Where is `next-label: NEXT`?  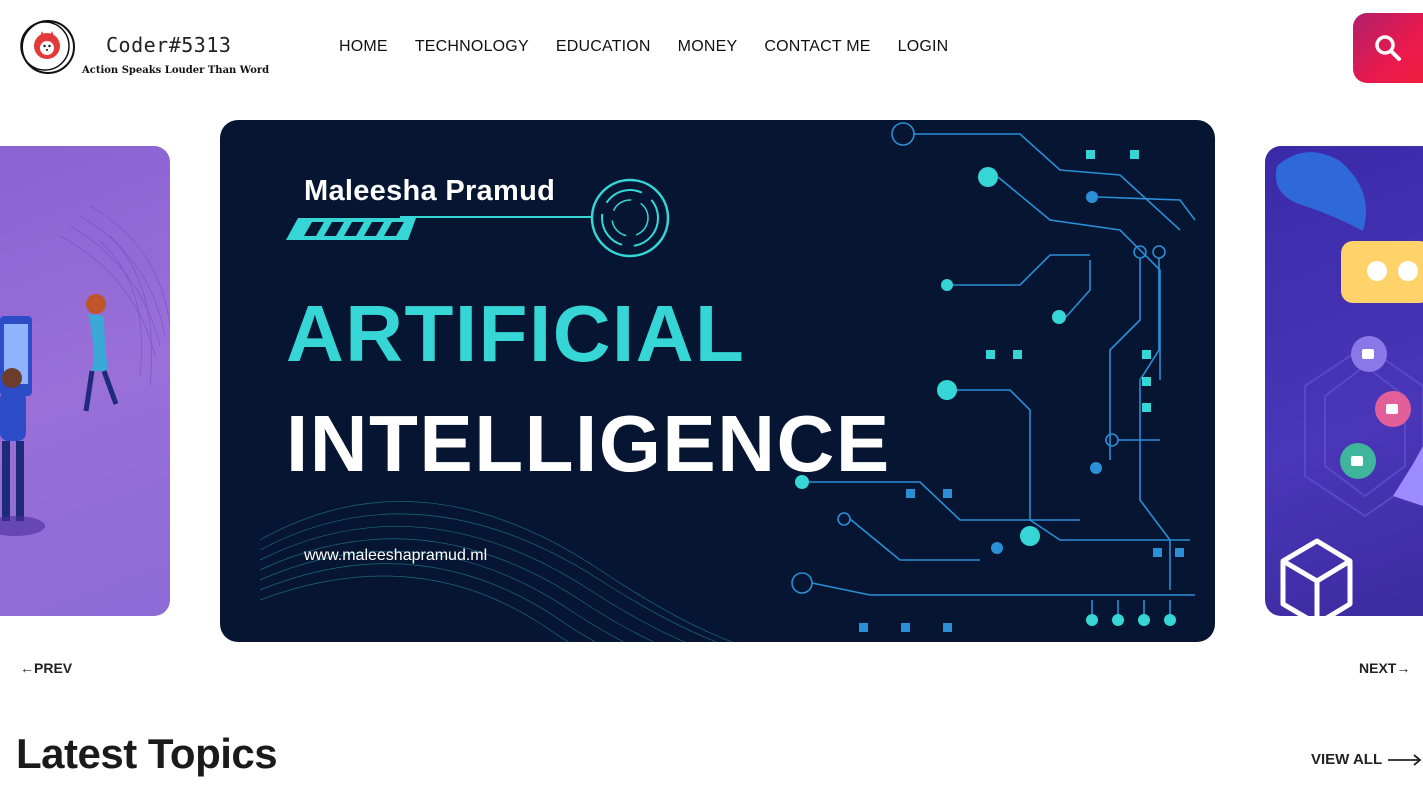 next-label: NEXT is located at coordinates (1378, 668).